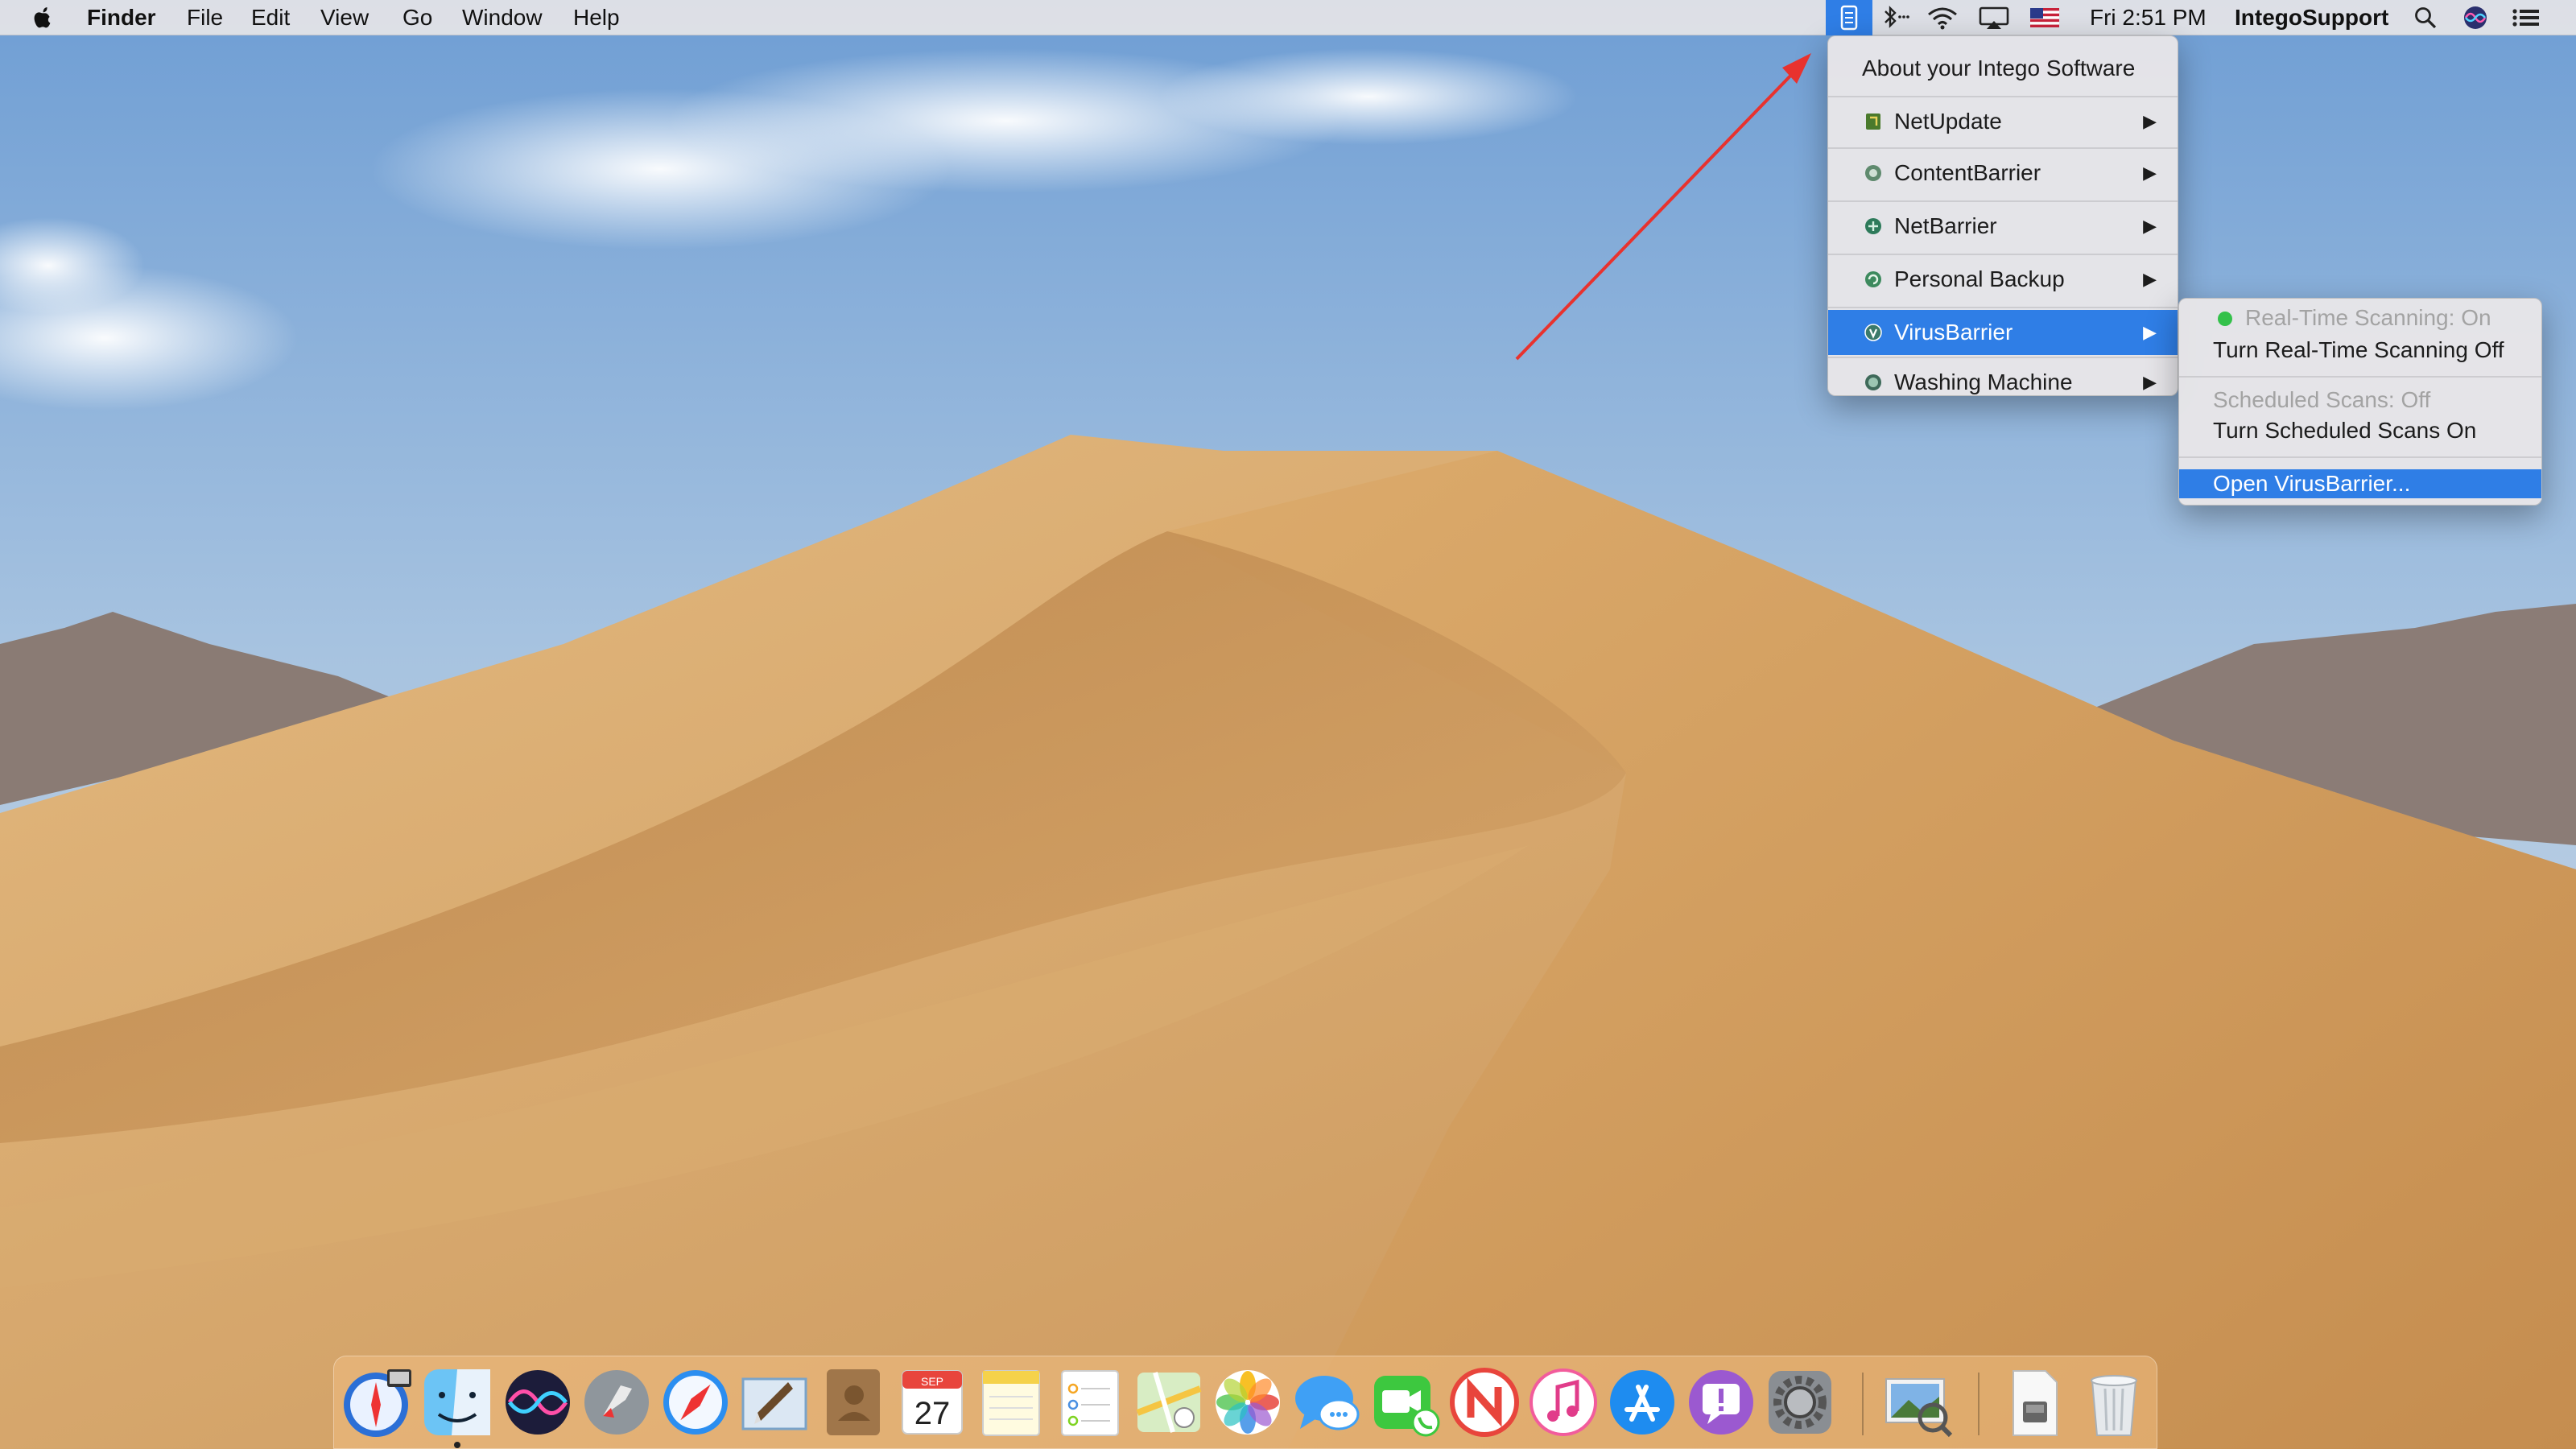 This screenshot has height=1449, width=2576. I want to click on photos-app-icon, so click(1248, 1402).